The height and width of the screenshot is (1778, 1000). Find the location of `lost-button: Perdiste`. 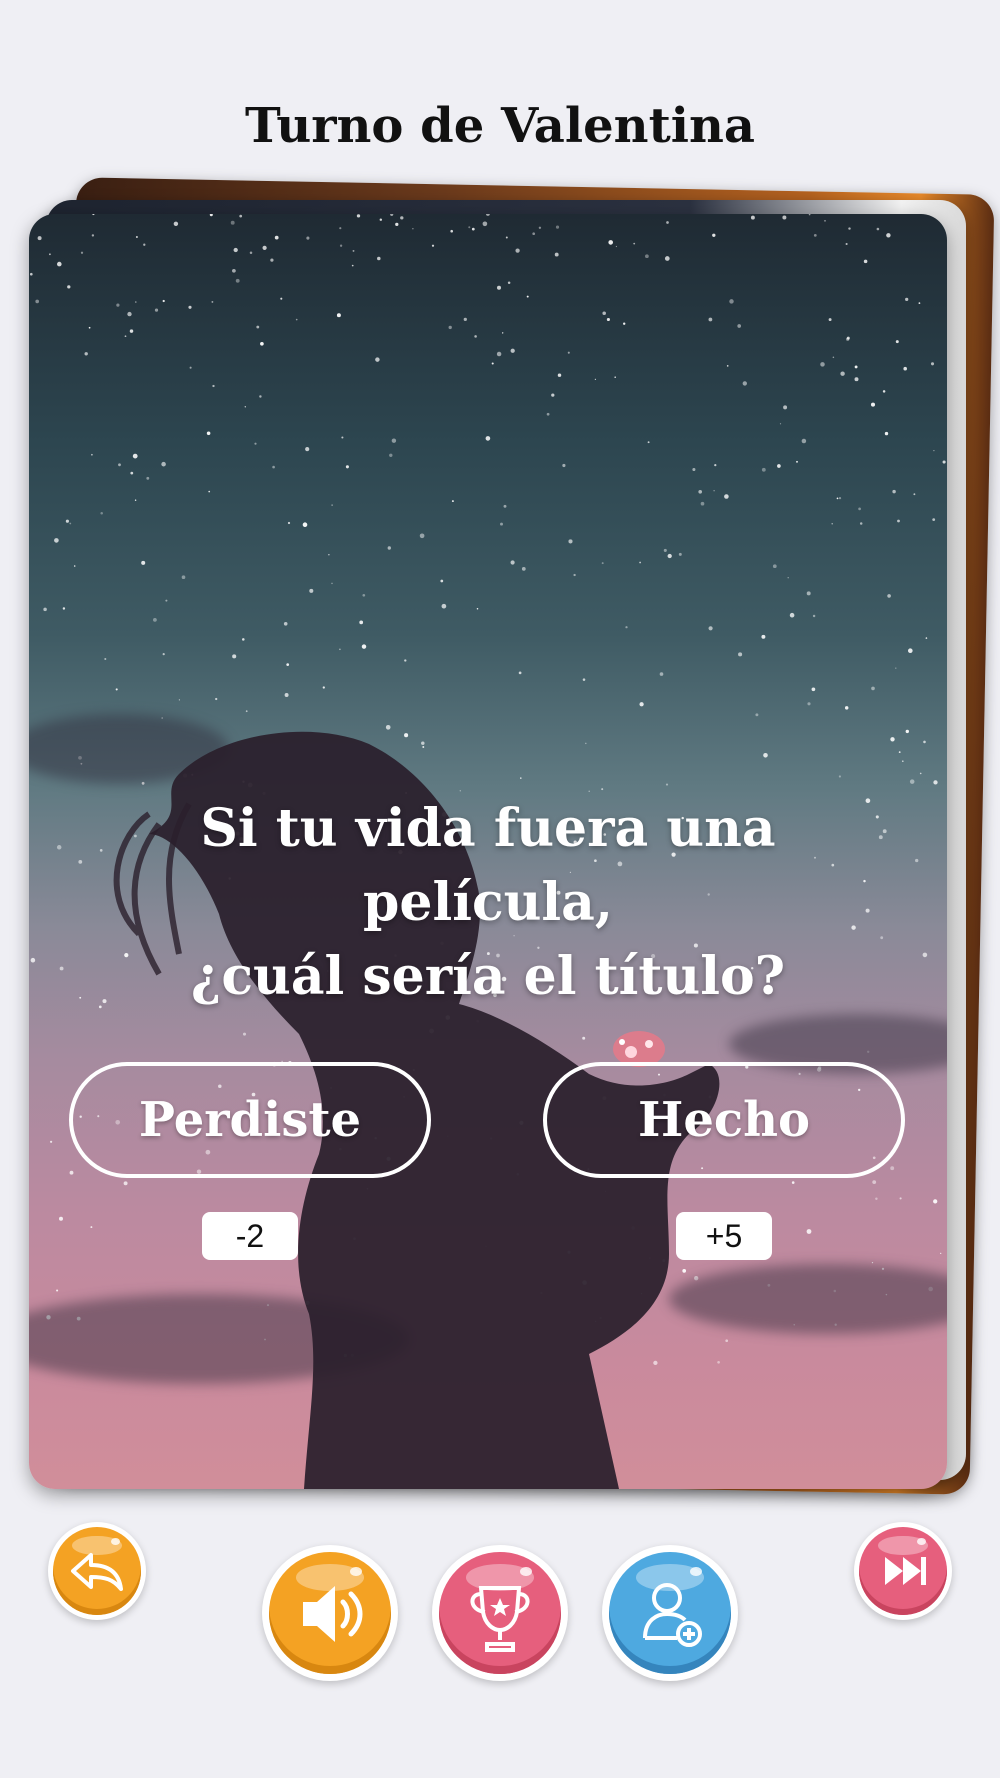

lost-button: Perdiste is located at coordinates (250, 1120).